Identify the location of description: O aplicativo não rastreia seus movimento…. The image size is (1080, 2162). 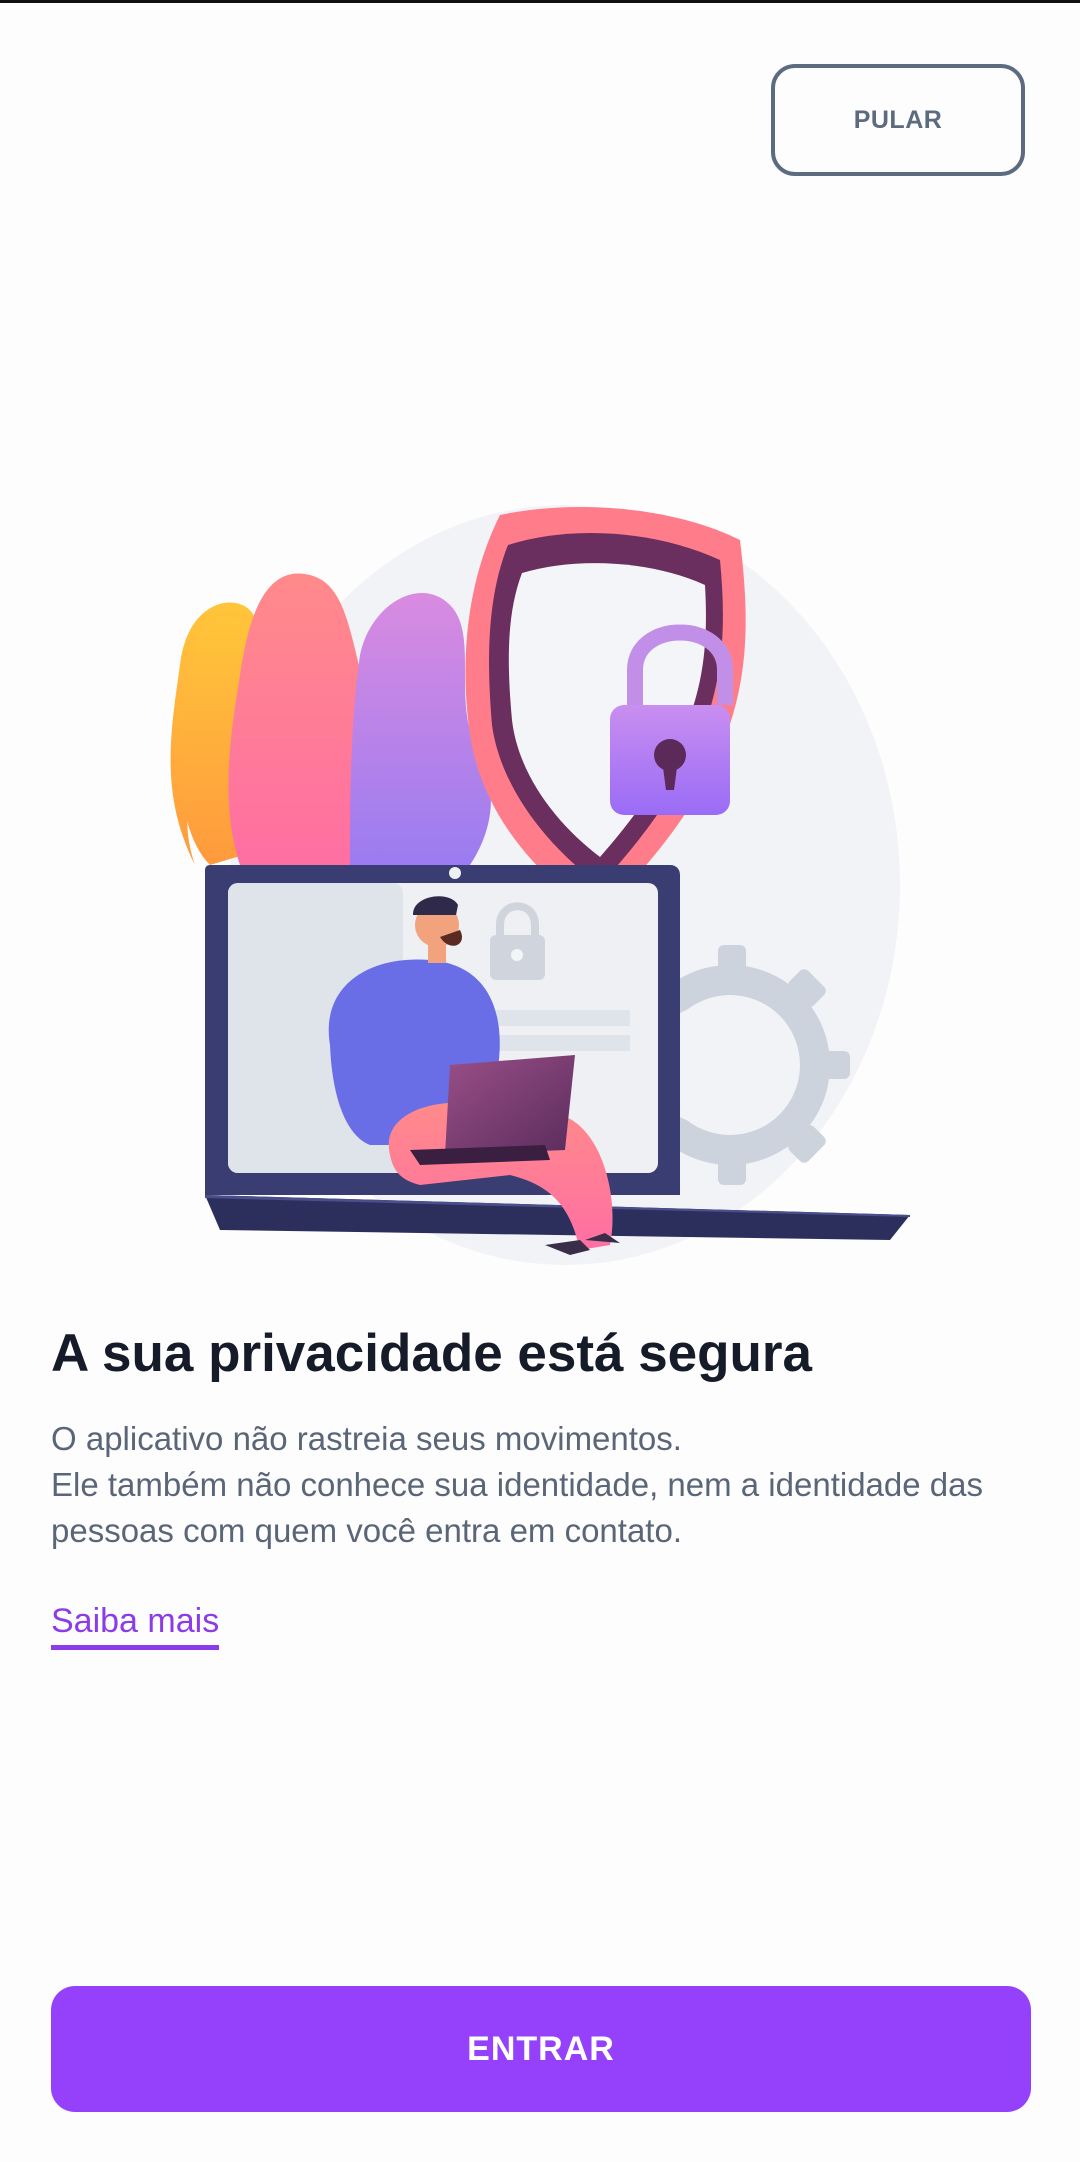
(546, 1485).